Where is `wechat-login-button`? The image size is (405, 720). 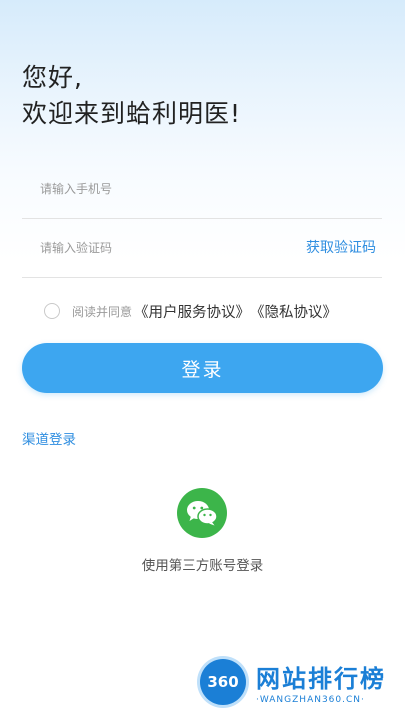
wechat-login-button is located at coordinates (202, 513).